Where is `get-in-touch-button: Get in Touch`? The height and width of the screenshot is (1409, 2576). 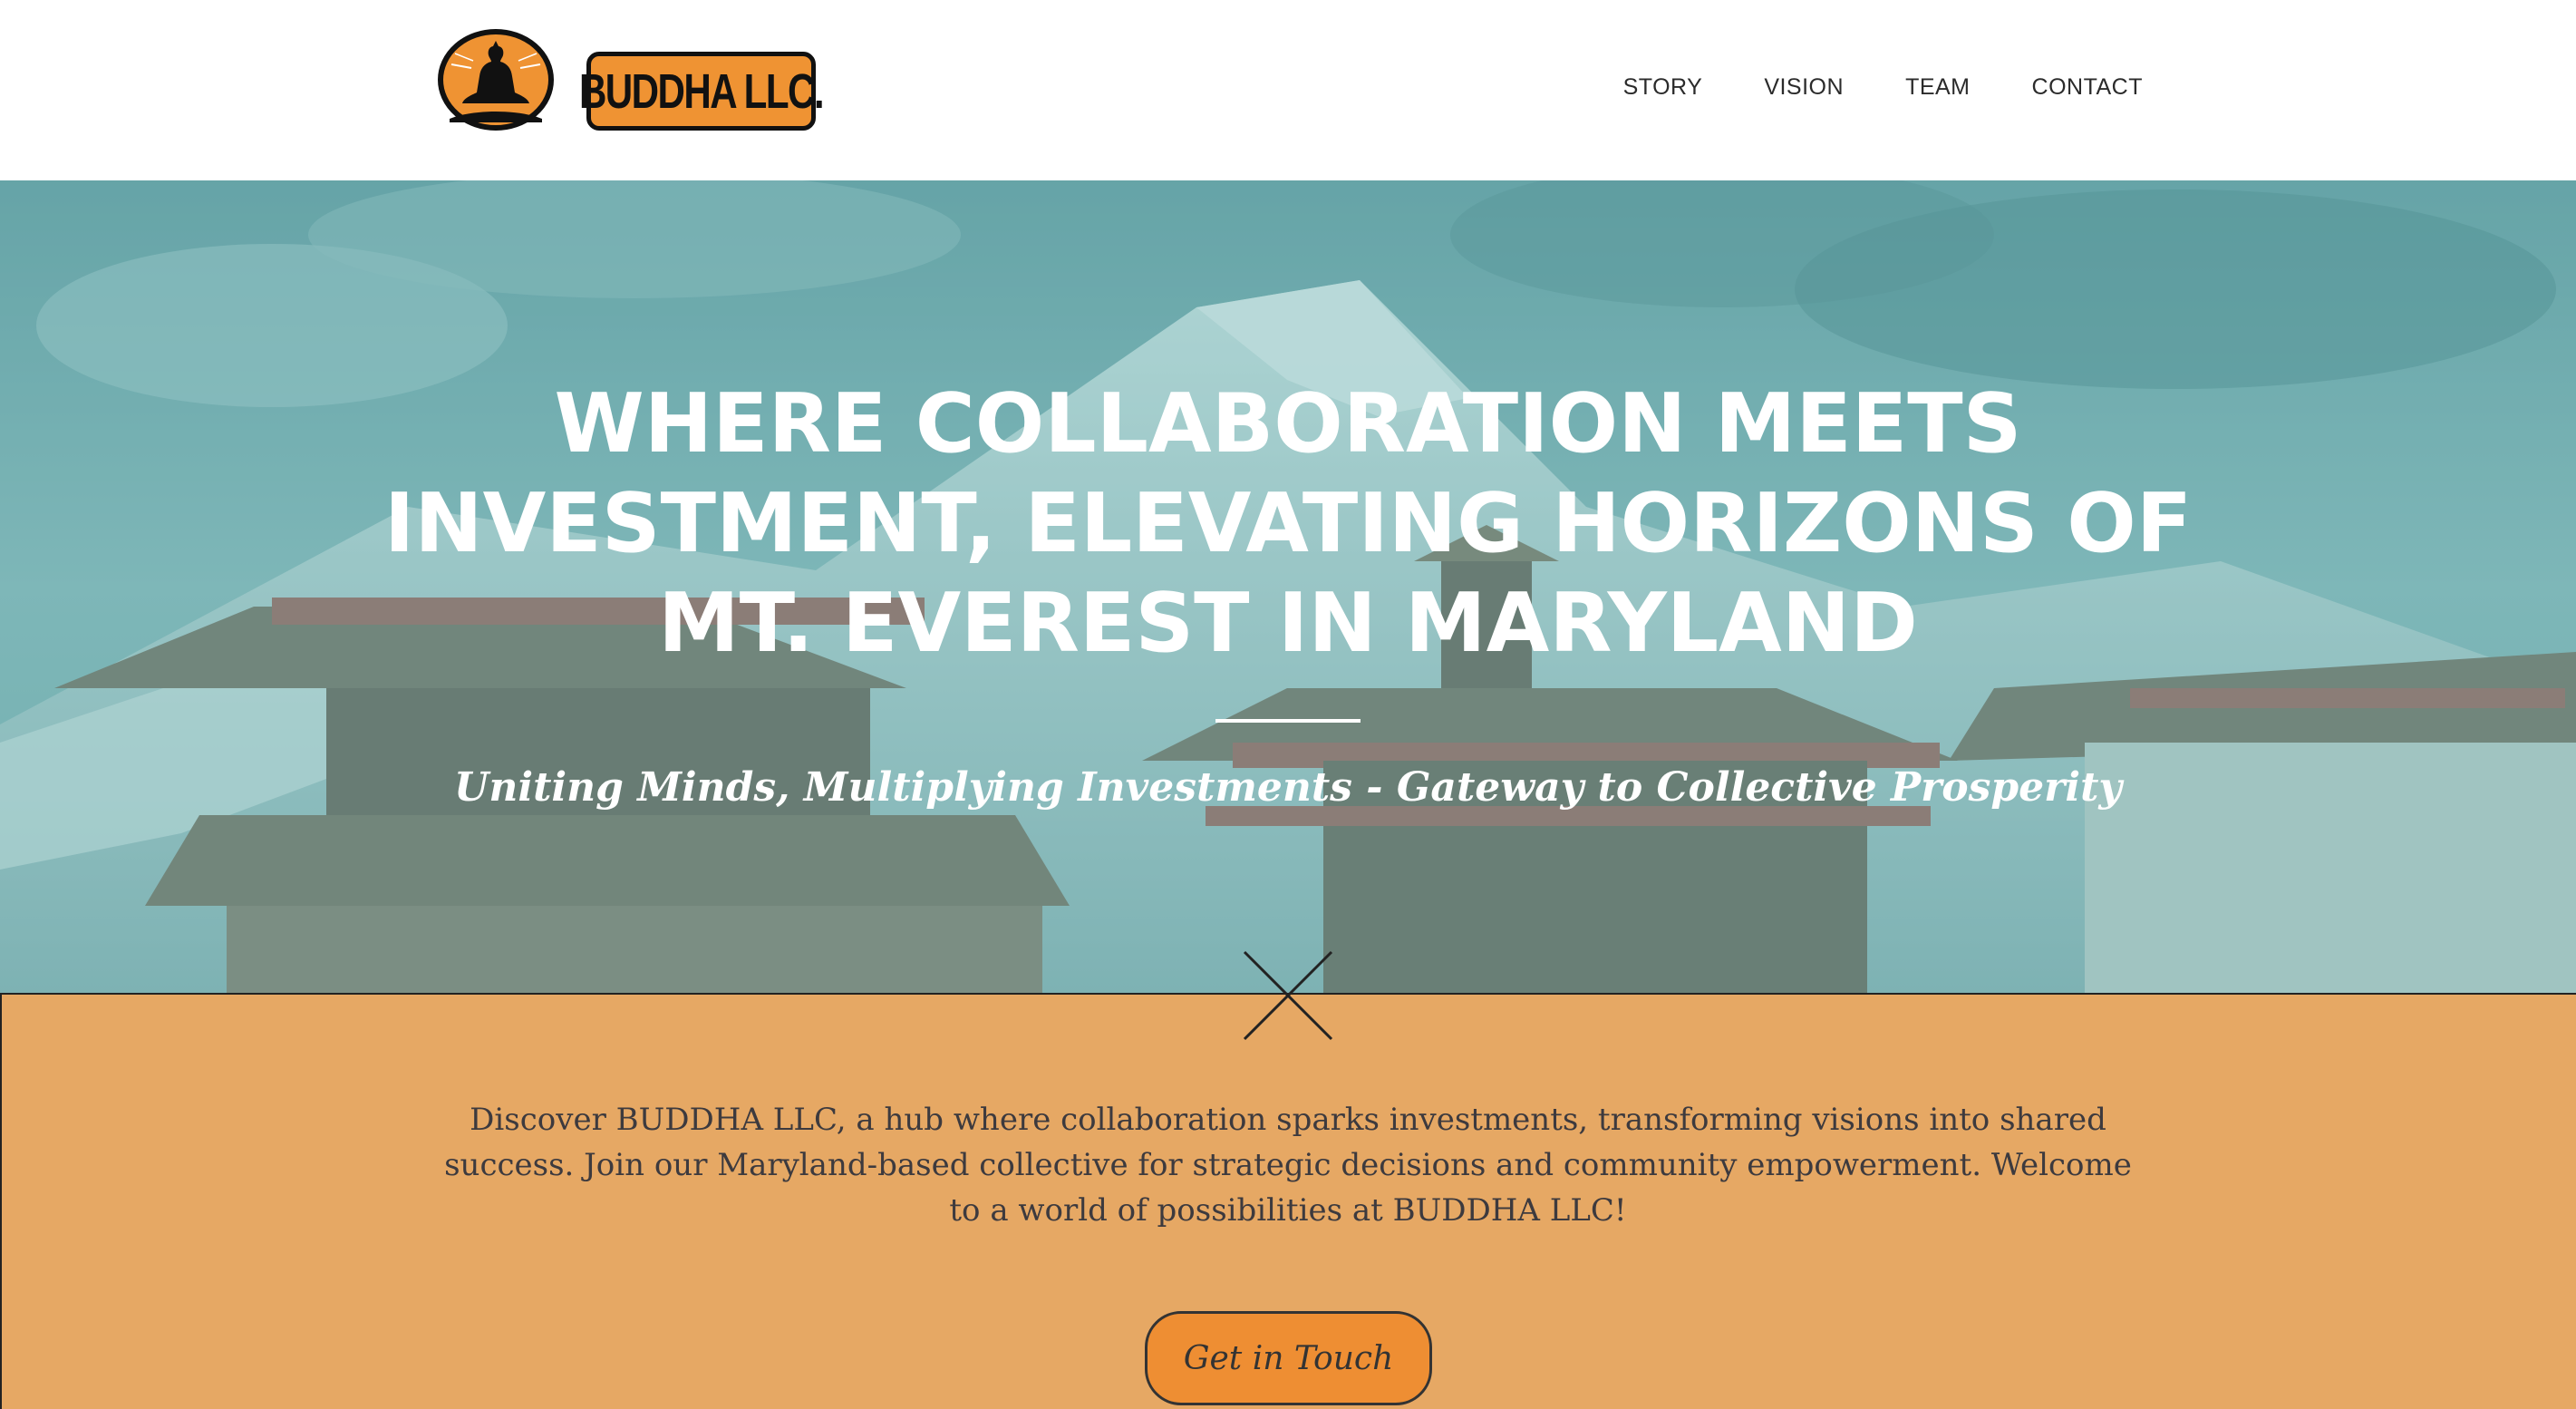 get-in-touch-button: Get in Touch is located at coordinates (1288, 1358).